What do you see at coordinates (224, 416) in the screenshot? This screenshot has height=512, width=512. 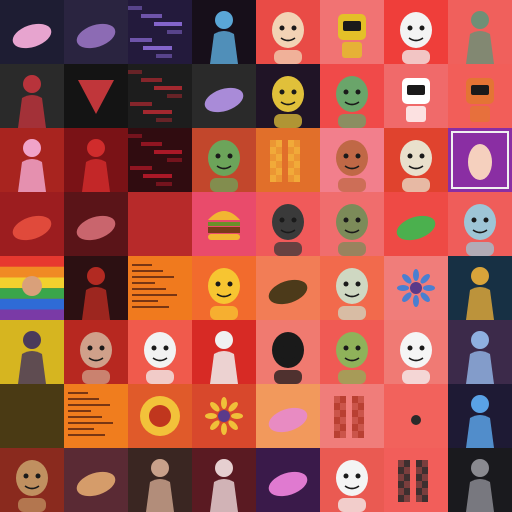 I see `tile-golden-flower-cluster` at bounding box center [224, 416].